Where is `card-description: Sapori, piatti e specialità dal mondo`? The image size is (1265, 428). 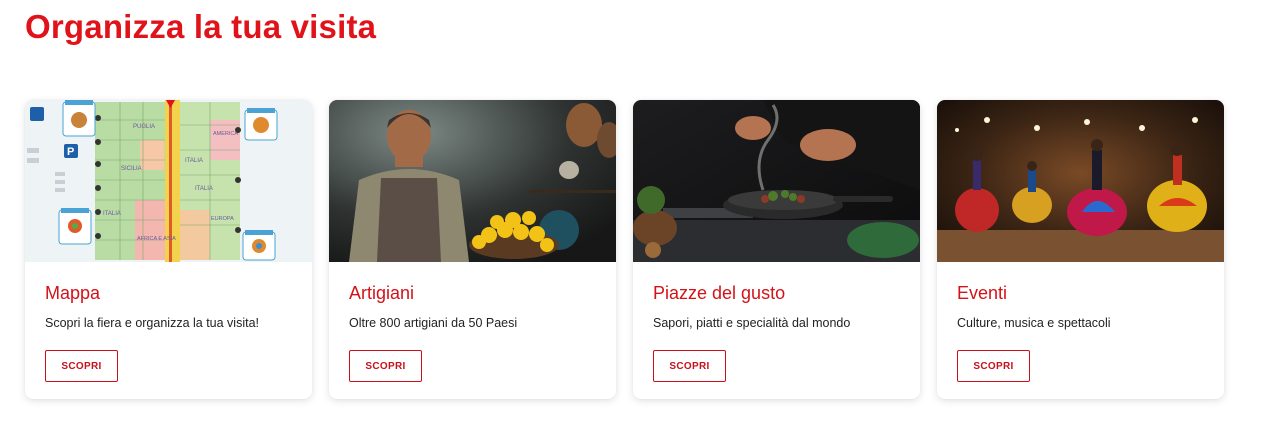
card-description: Sapori, piatti e specialità dal mondo is located at coordinates (752, 323).